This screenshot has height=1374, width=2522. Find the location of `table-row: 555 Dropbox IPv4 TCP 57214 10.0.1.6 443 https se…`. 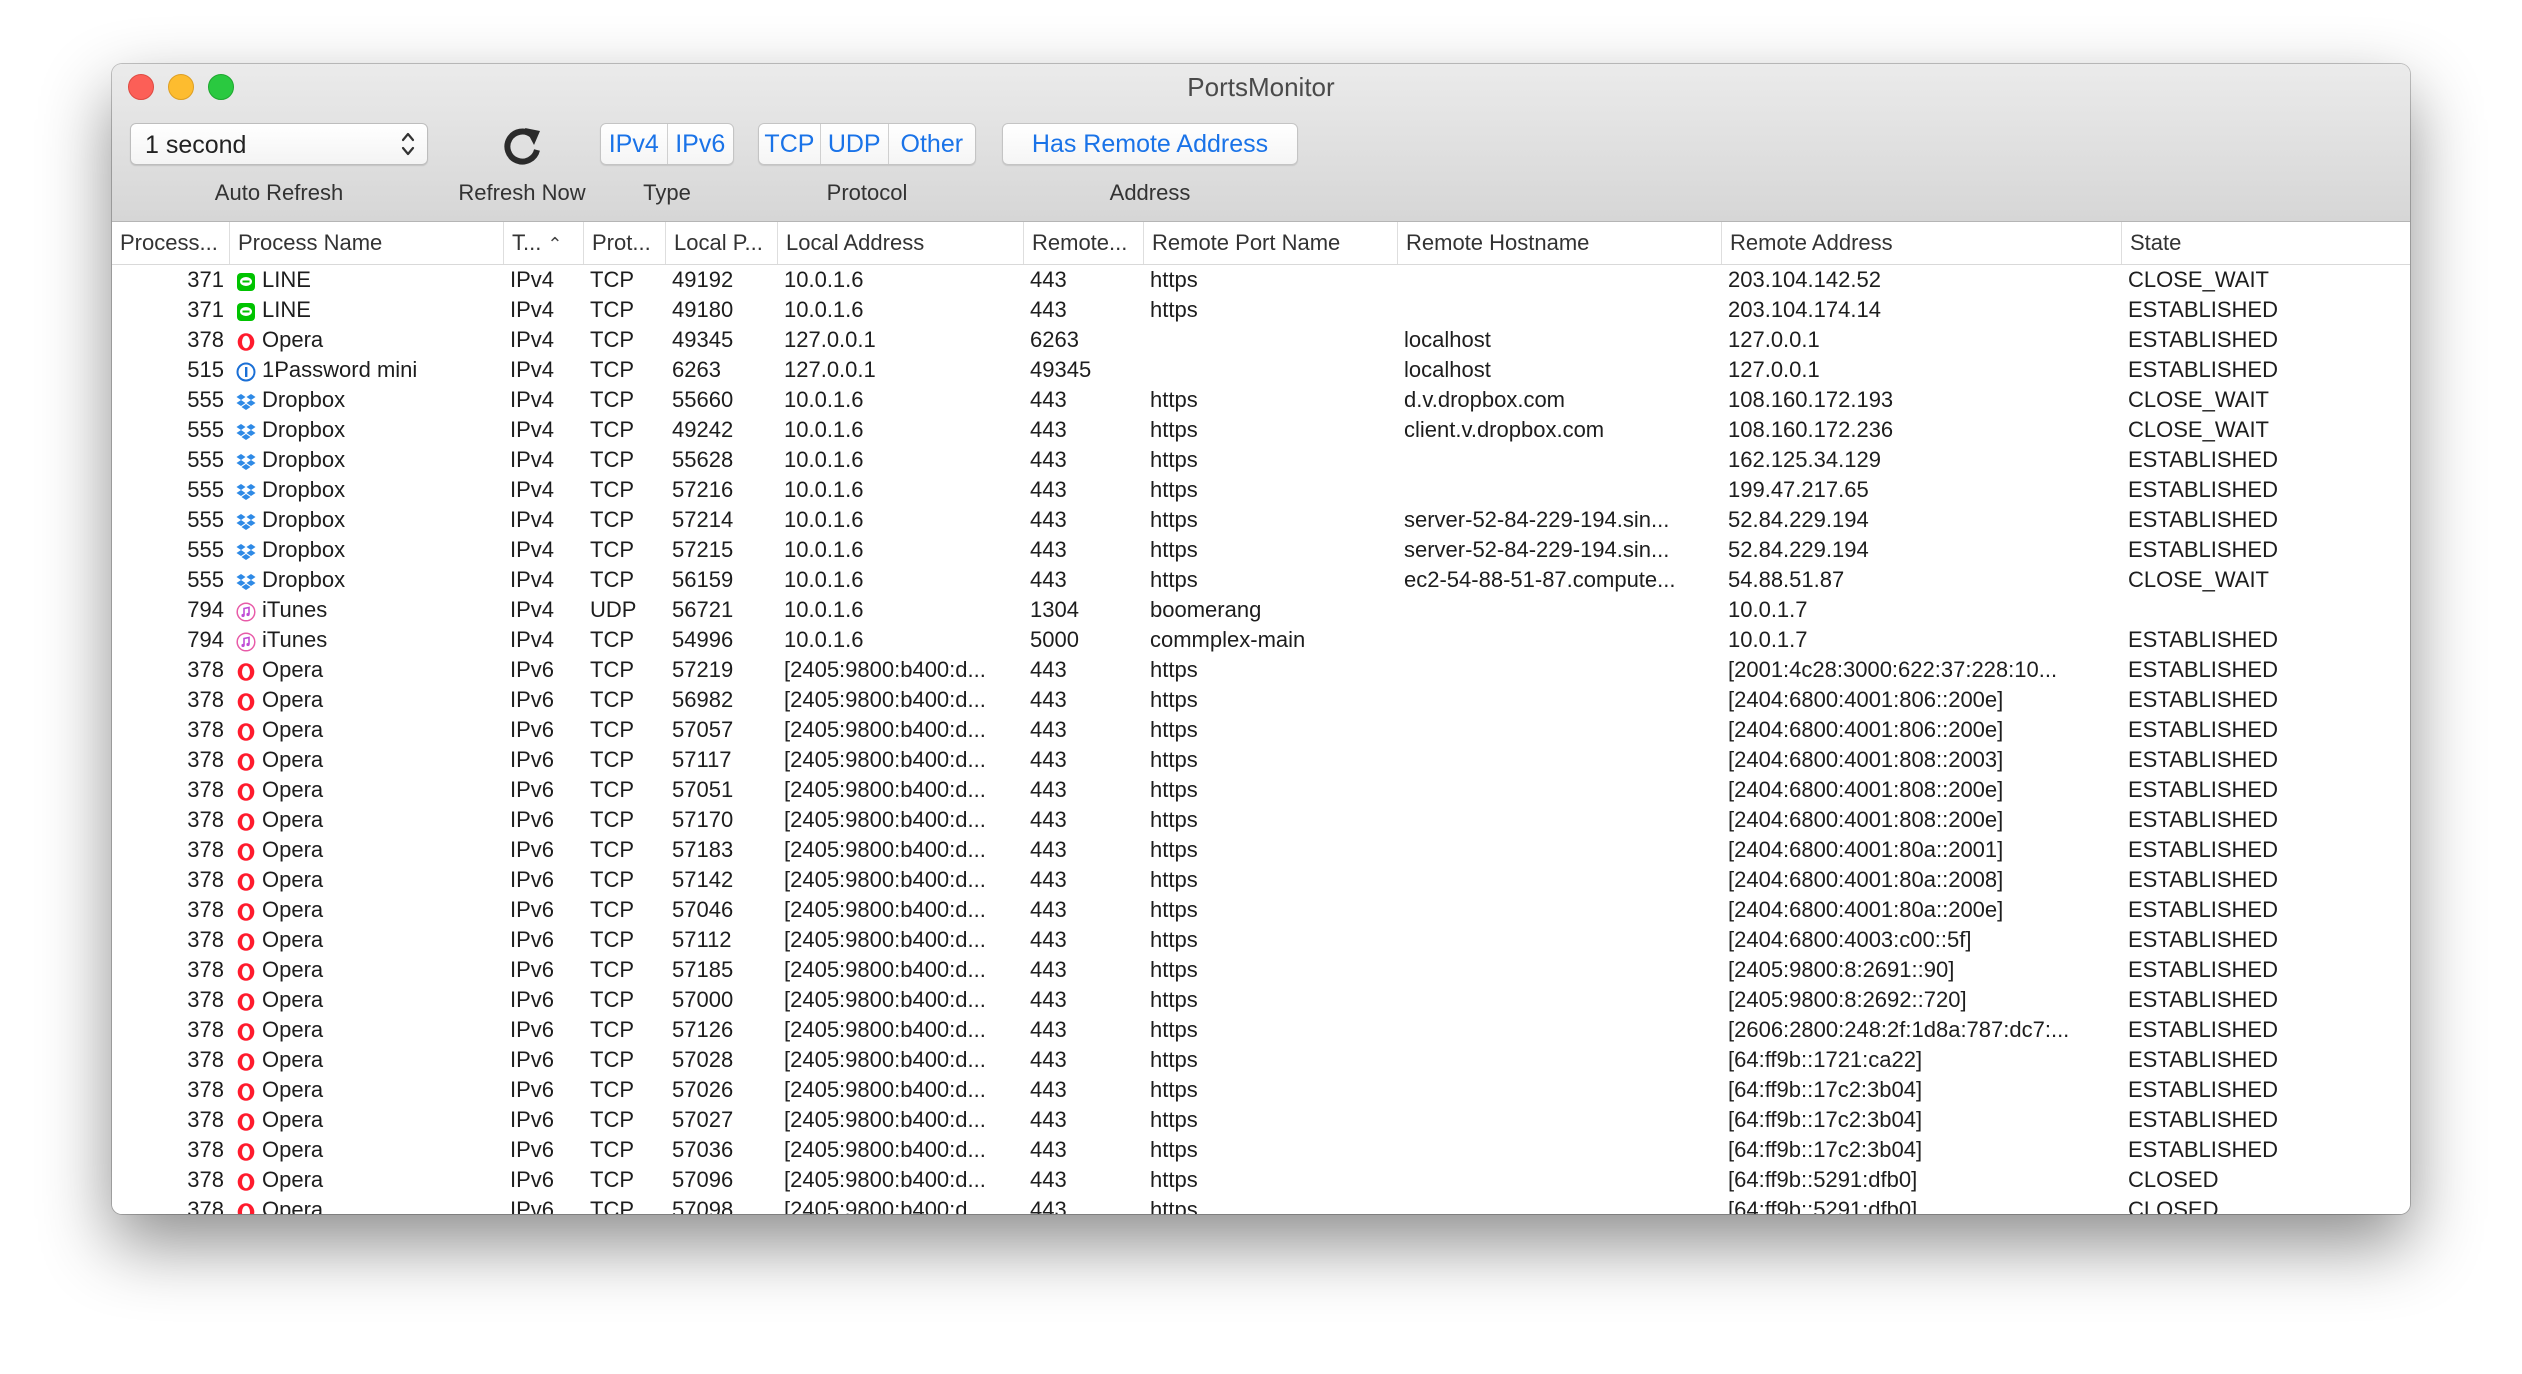

table-row: 555 Dropbox IPv4 TCP 57214 10.0.1.6 443 https se… is located at coordinates (1261, 520).